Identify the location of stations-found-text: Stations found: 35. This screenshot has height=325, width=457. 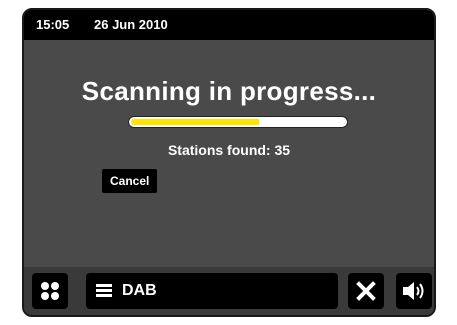
(229, 150).